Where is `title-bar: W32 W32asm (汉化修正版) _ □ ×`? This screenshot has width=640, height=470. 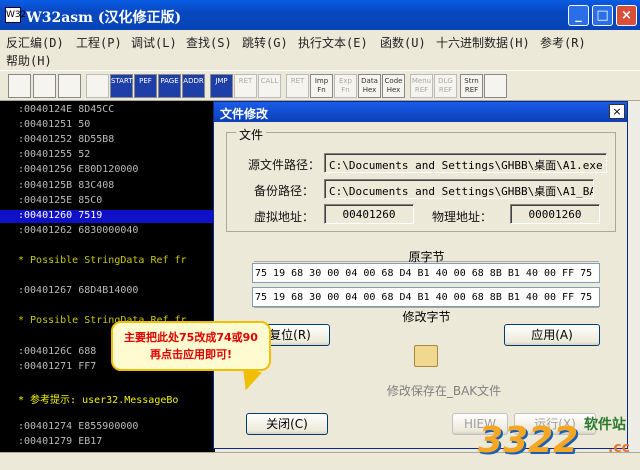
title-bar: W32 W32asm (汉化修正版) _ □ × is located at coordinates (320, 15).